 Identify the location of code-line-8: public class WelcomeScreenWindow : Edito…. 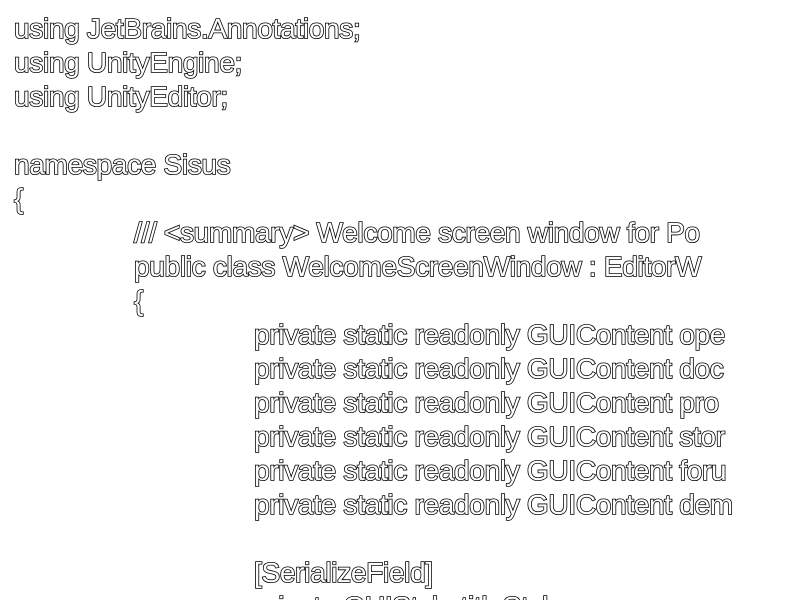
(417, 266).